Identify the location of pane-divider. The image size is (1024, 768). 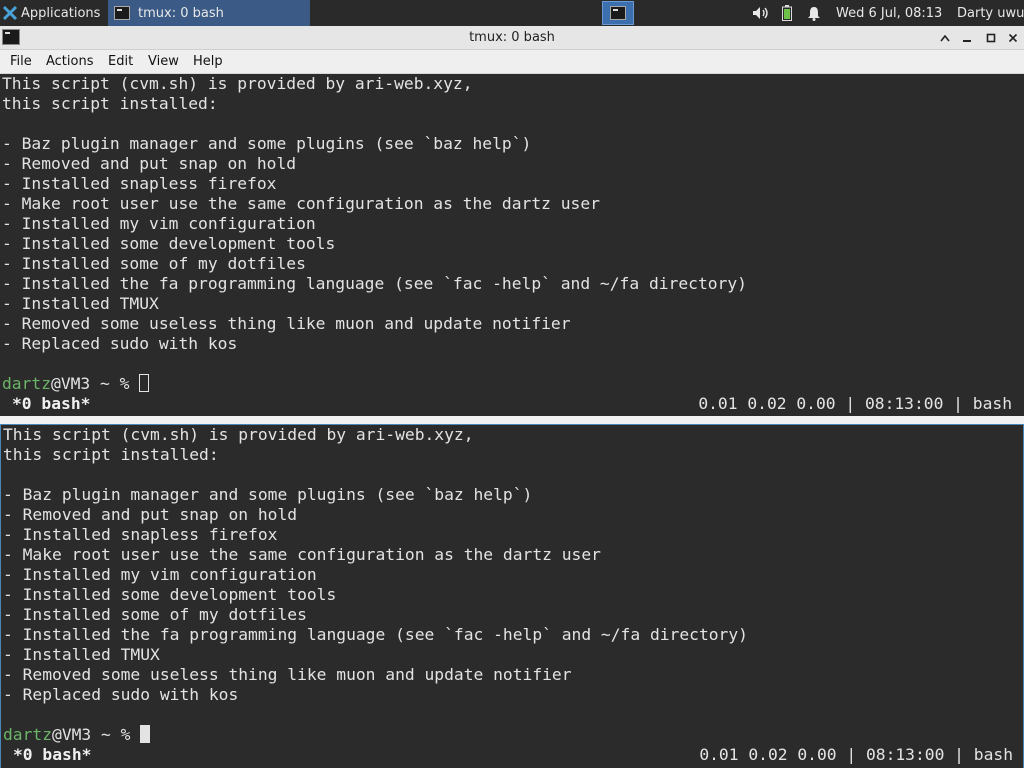
(512, 420).